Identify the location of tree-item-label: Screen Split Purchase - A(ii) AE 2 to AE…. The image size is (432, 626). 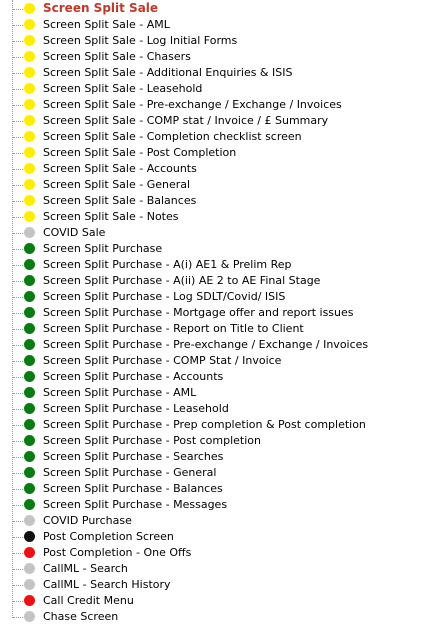
(182, 280).